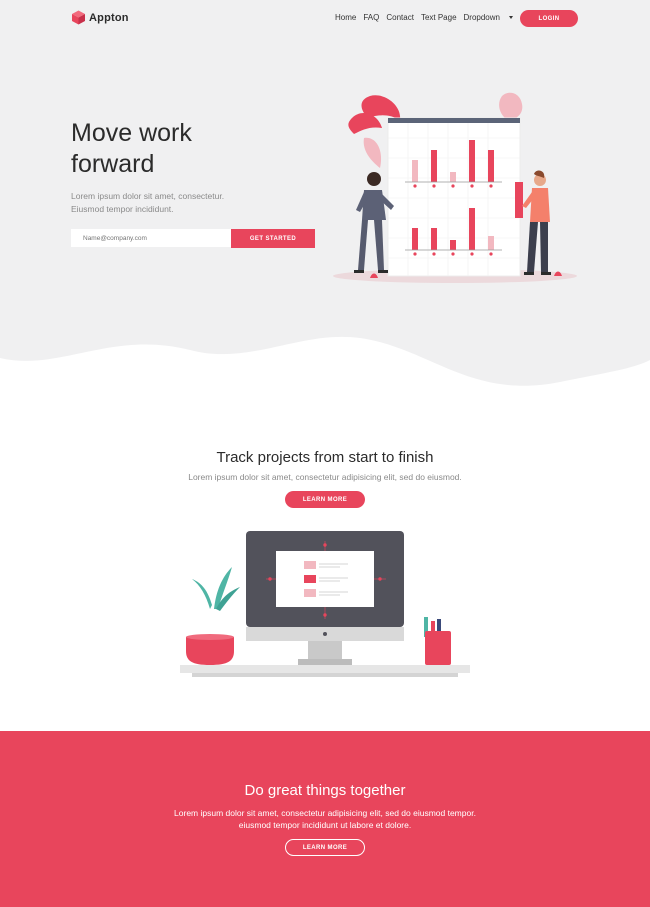  Describe the element at coordinates (122, 209) in the screenshot. I see `hero-text-line2: Eiusmod tempor incididunt.` at that location.